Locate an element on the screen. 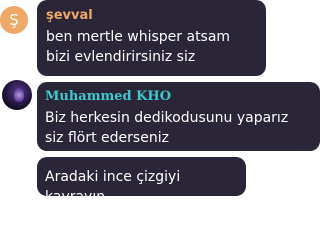  avatar: Ş is located at coordinates (14, 20).